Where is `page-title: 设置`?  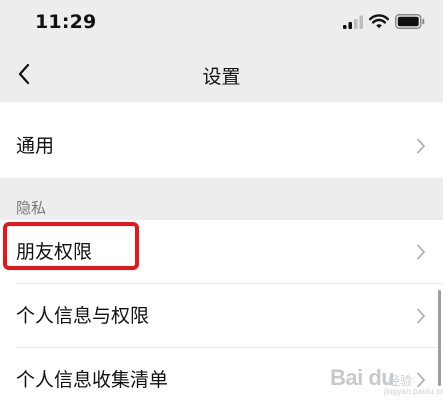 page-title: 设置 is located at coordinates (221, 77).